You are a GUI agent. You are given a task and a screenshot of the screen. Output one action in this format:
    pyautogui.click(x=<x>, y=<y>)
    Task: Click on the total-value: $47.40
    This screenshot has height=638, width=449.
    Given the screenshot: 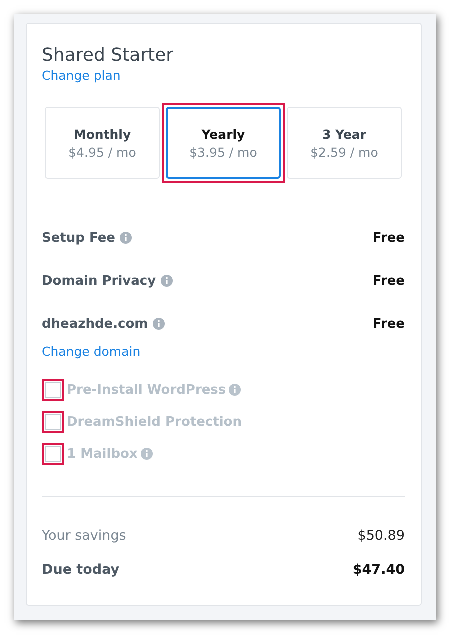 What is the action you would take?
    pyautogui.click(x=378, y=570)
    